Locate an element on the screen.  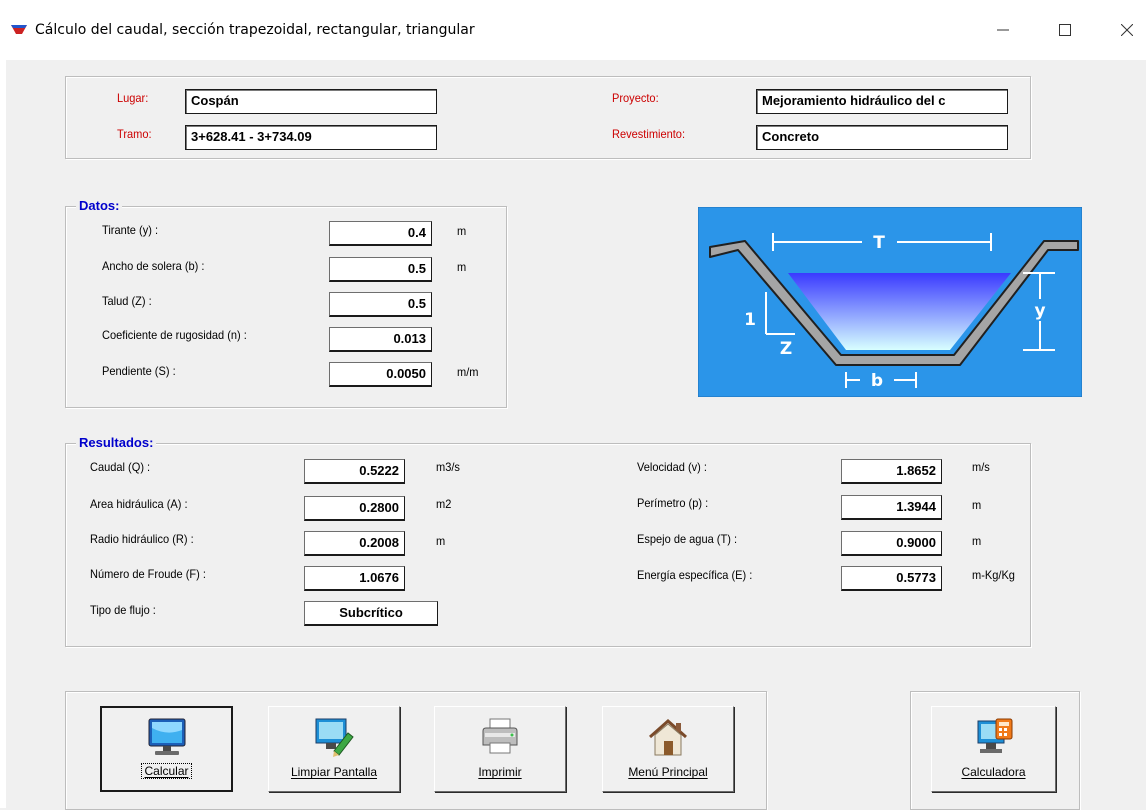
espejo-label: Espejo de agua (T) : is located at coordinates (687, 539).